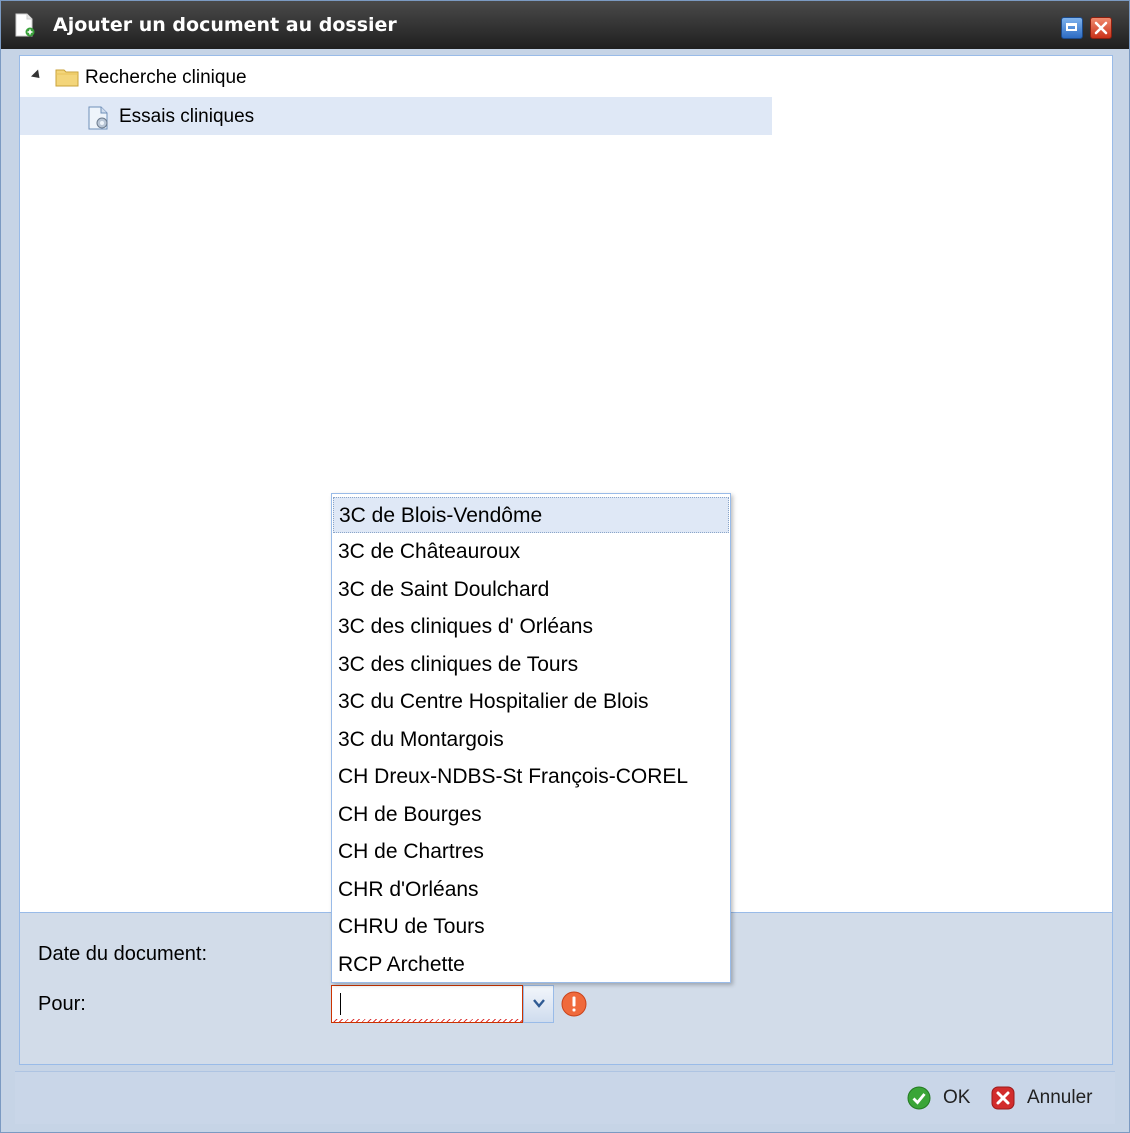 This screenshot has height=1133, width=1130. I want to click on dropdown-option: 3C du Montargois, so click(531, 740).